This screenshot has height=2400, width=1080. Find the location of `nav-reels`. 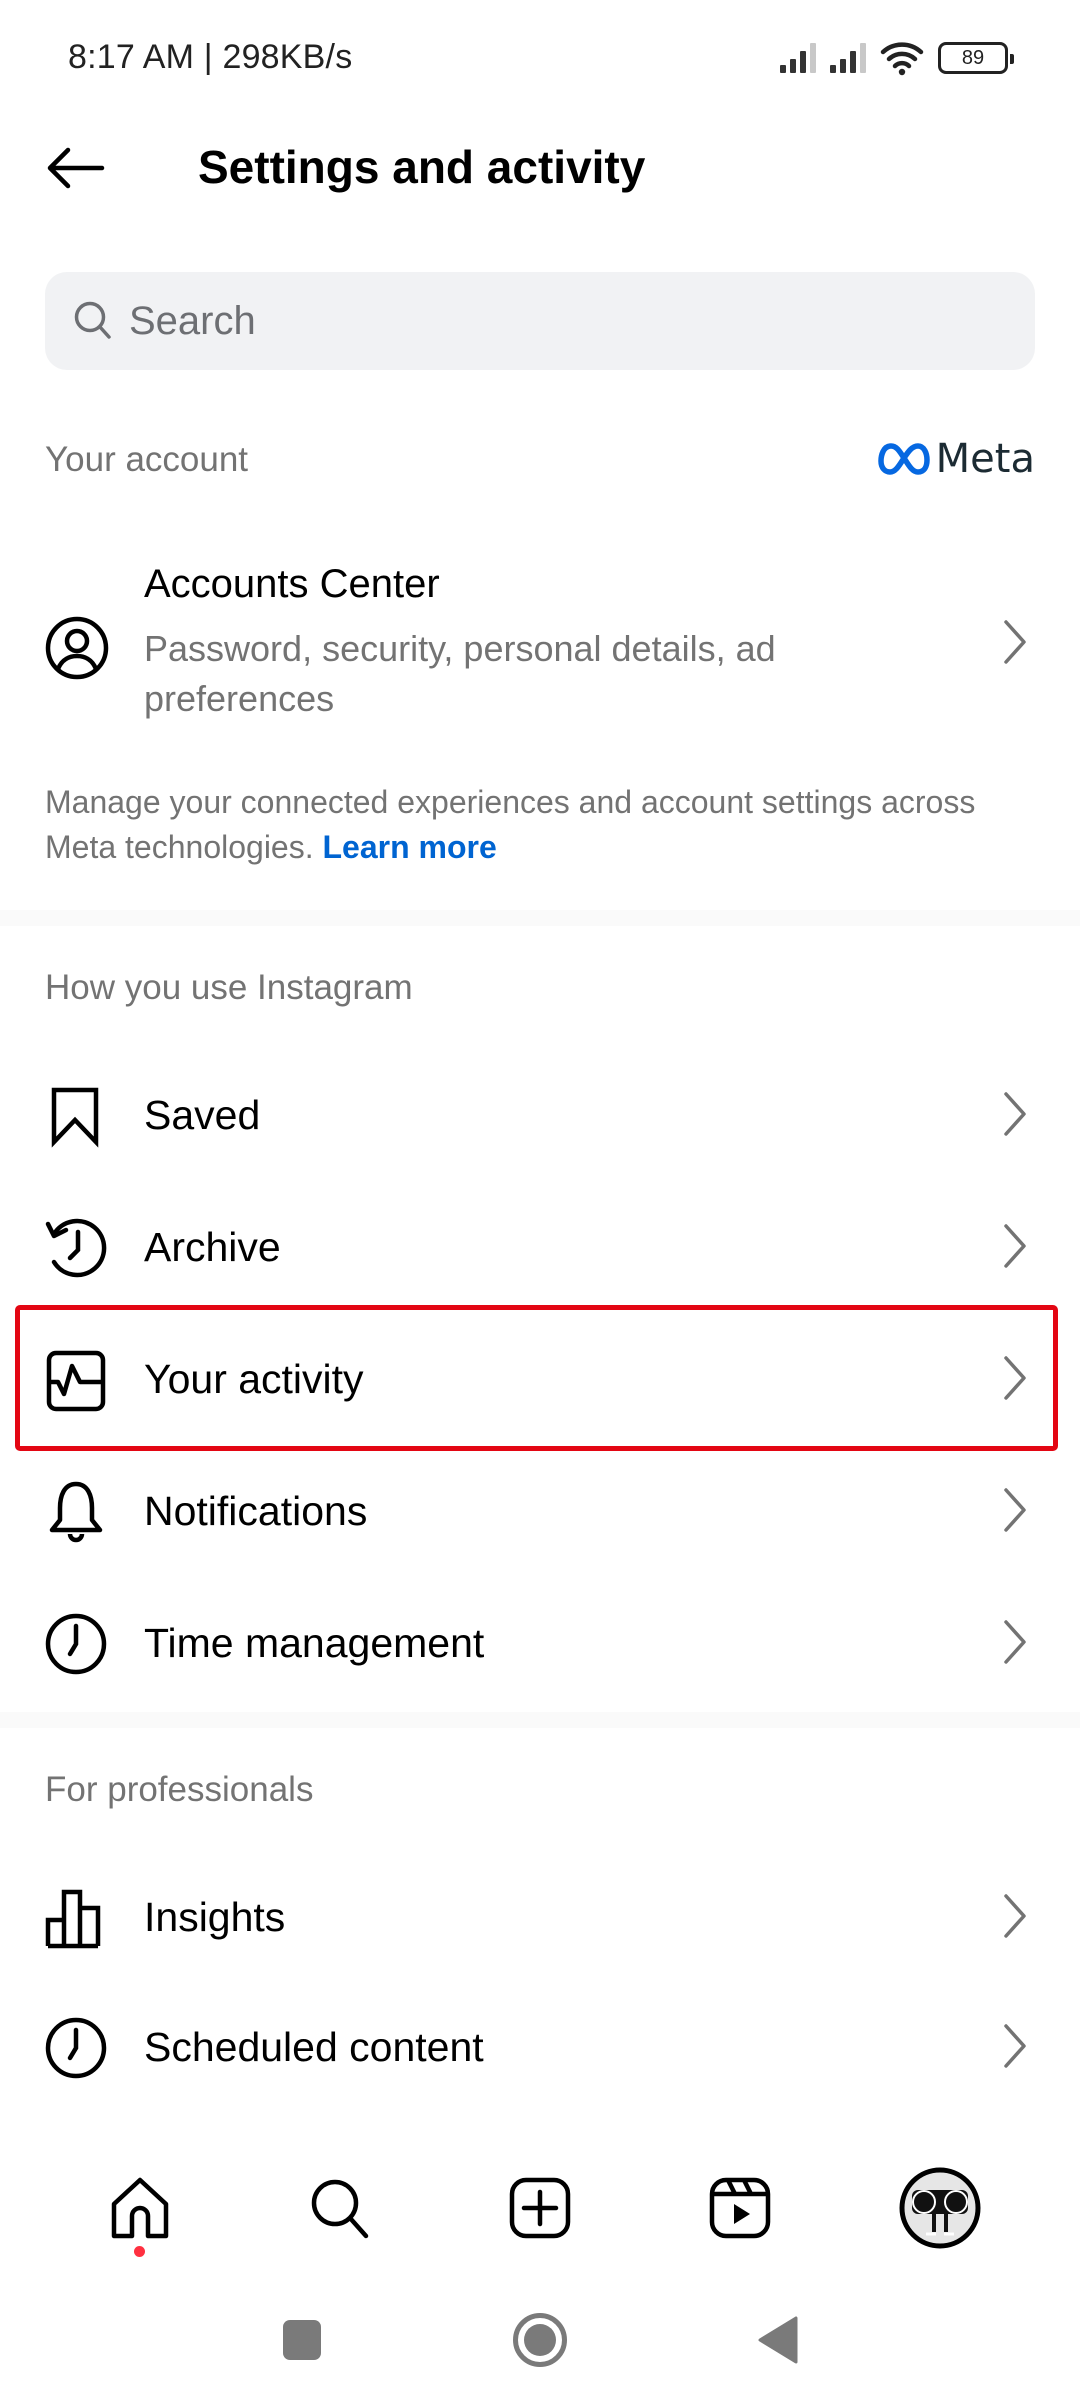

nav-reels is located at coordinates (740, 2208).